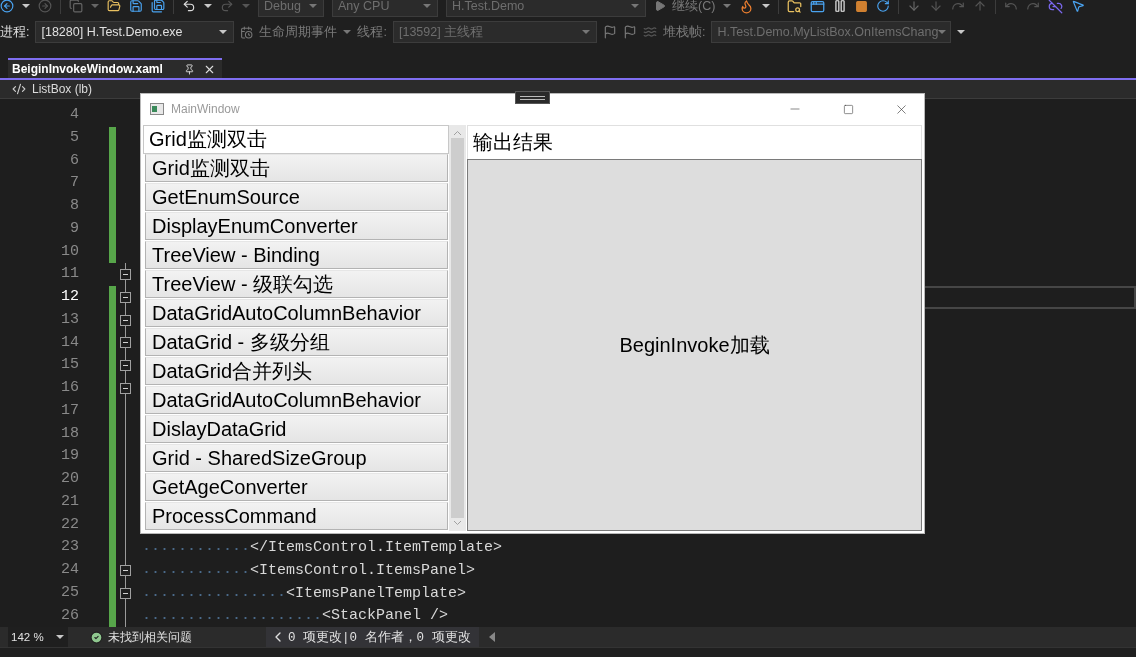 The image size is (1136, 657). I want to click on process-dropdown: [18280] H.Test.Demo.exe, so click(135, 32).